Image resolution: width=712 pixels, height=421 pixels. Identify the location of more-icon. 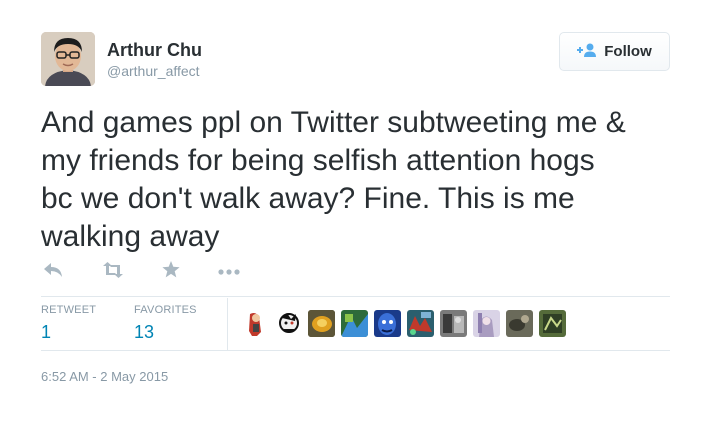
(229, 272).